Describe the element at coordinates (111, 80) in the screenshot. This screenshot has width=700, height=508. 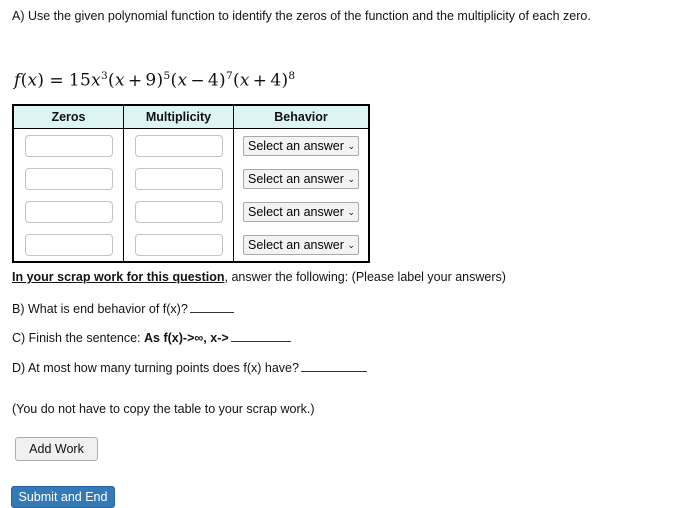
I see `formula-factor1-open: (` at that location.